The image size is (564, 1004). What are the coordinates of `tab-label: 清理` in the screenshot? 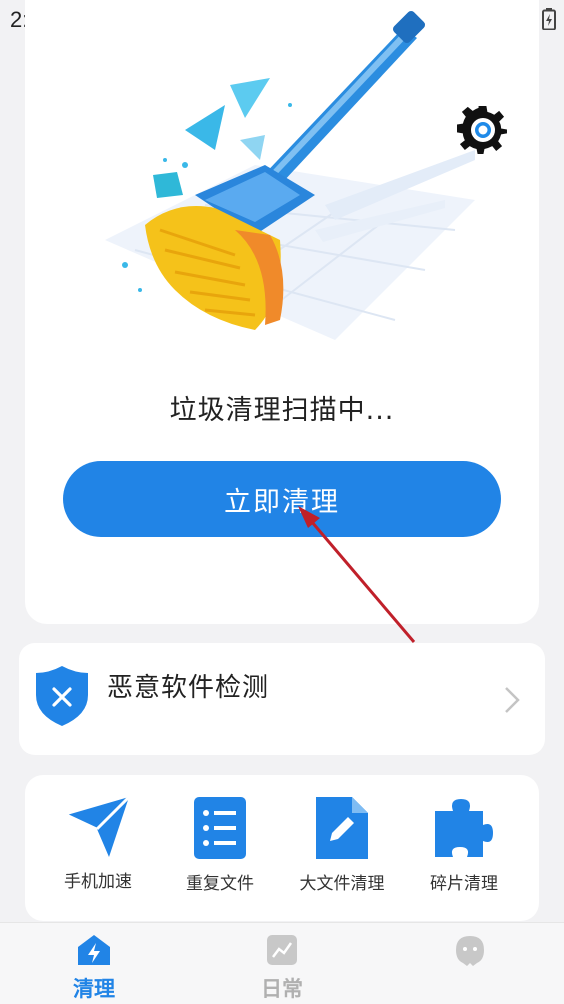 It's located at (94, 989).